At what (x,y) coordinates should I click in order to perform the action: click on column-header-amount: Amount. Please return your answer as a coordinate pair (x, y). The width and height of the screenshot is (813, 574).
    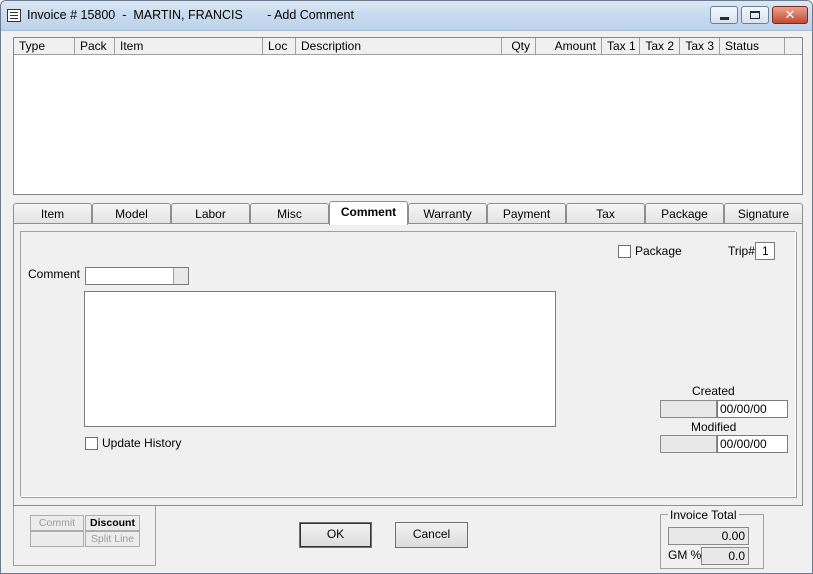
    Looking at the image, I should click on (569, 46).